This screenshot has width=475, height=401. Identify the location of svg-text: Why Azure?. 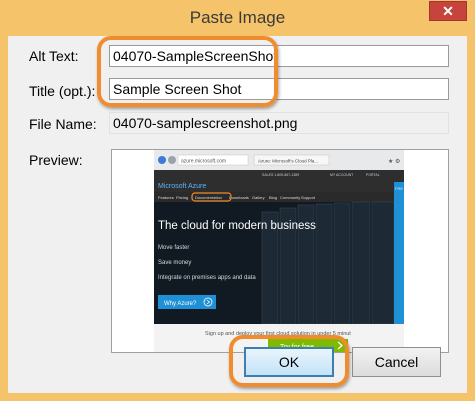
(180, 304).